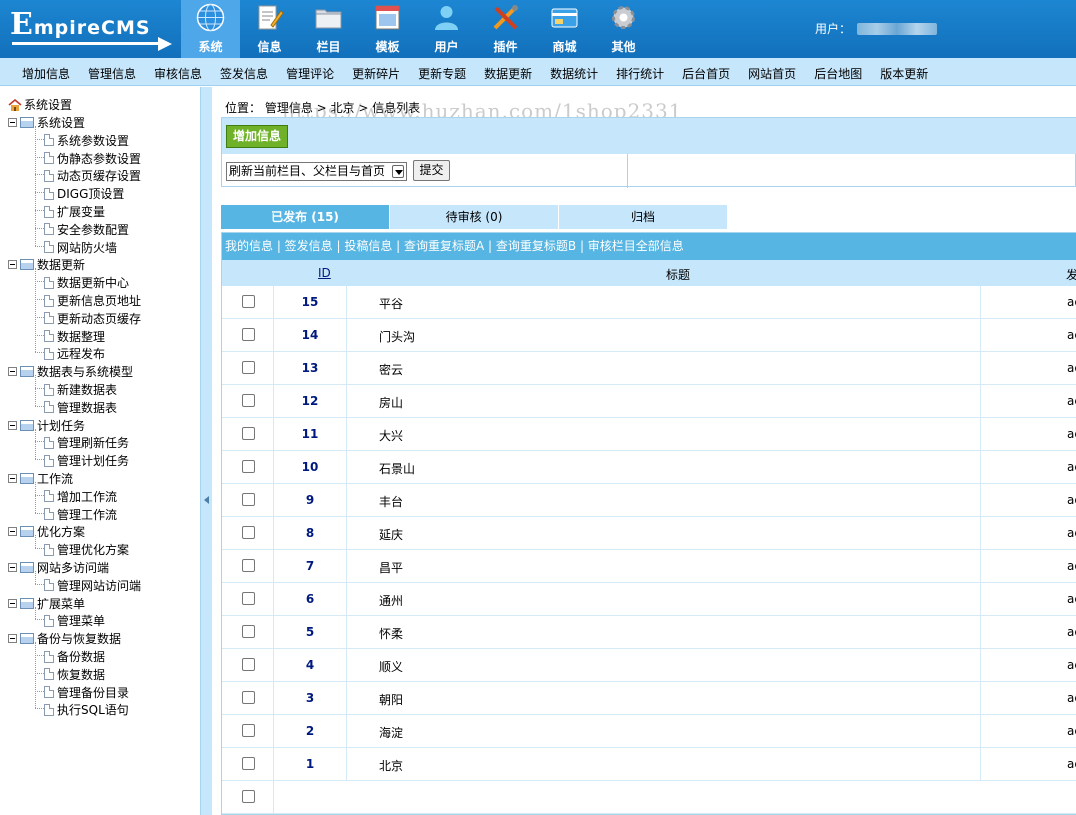  Describe the element at coordinates (257, 136) in the screenshot. I see `add-info-button: 增加信息` at that location.